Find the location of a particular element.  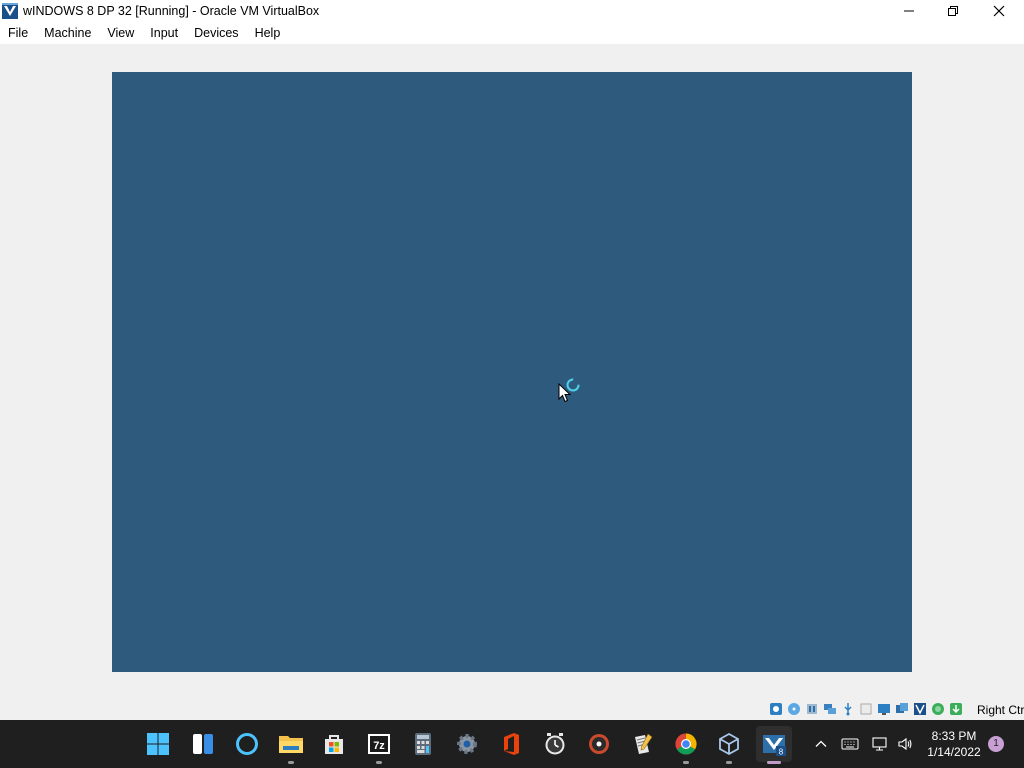

notepad-button is located at coordinates (643, 744).